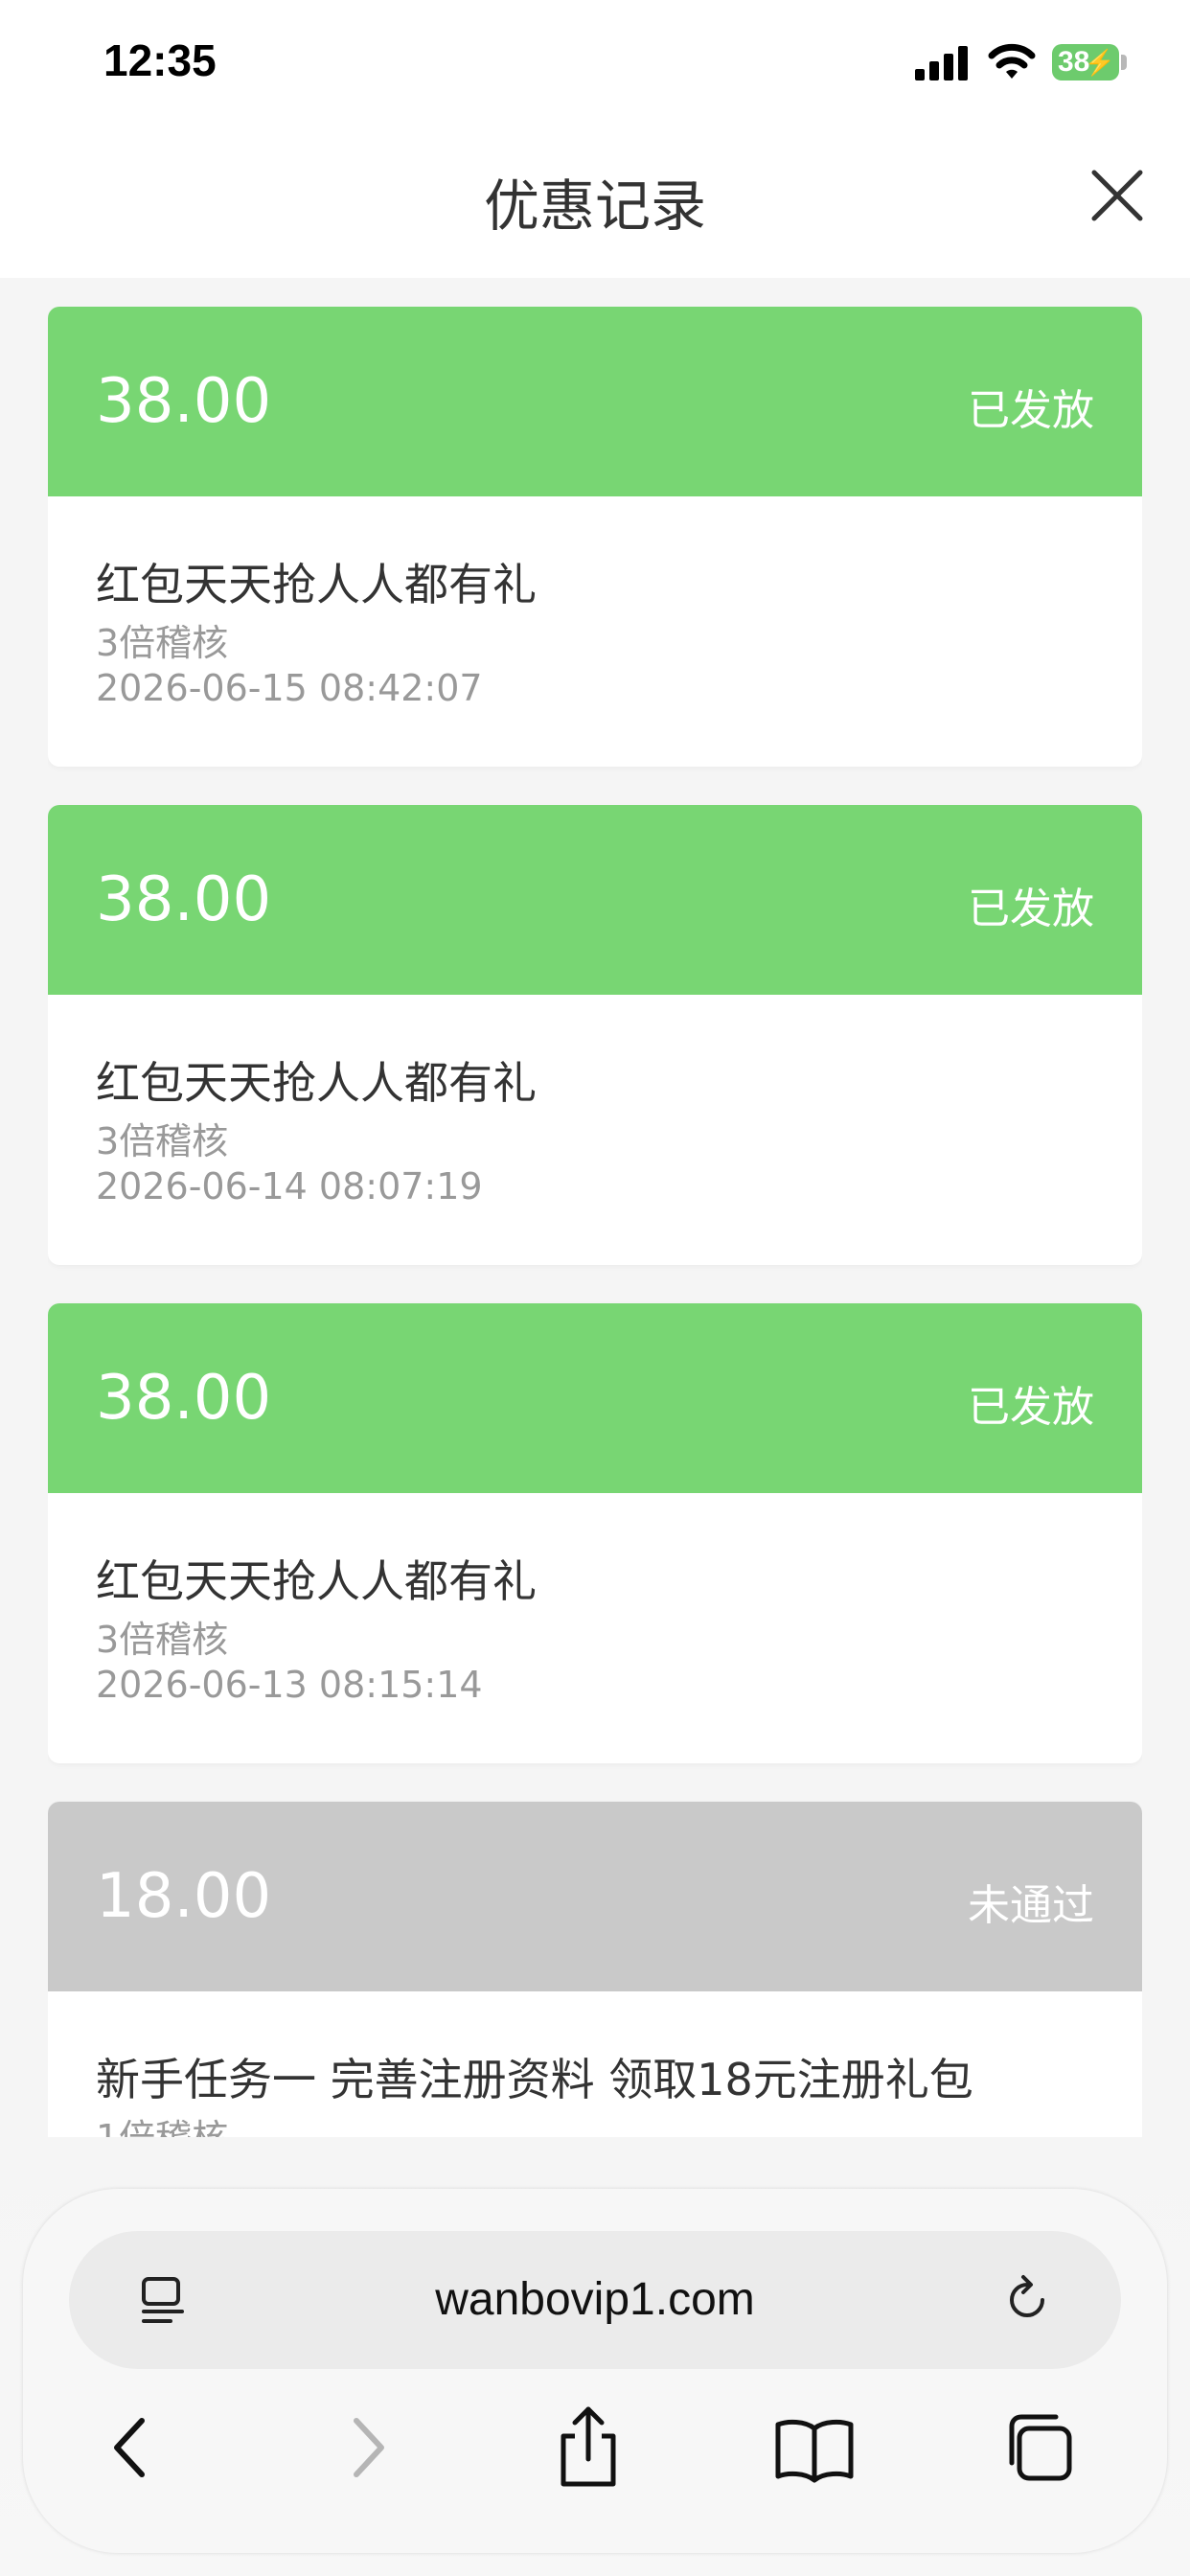 The width and height of the screenshot is (1190, 2576). Describe the element at coordinates (1039, 2448) in the screenshot. I see `tabs-icon` at that location.